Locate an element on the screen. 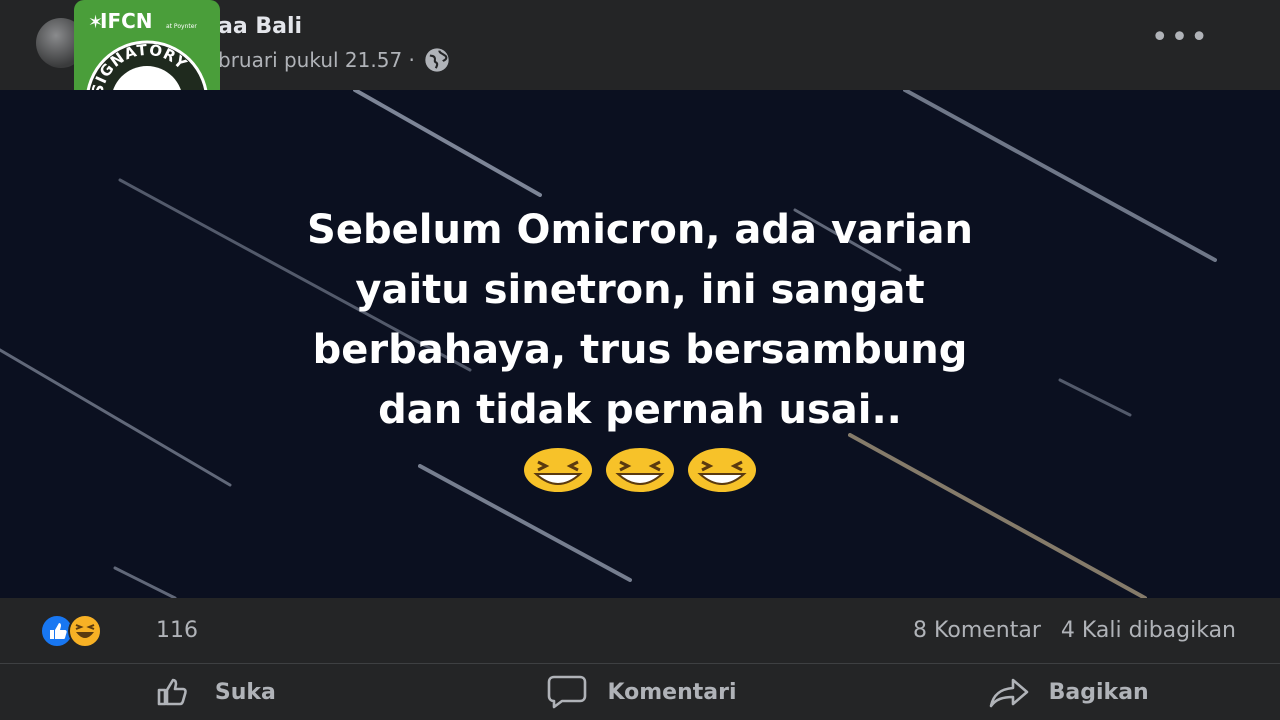 This screenshot has height=720, width=1280. share-label: Bagikan is located at coordinates (1098, 692).